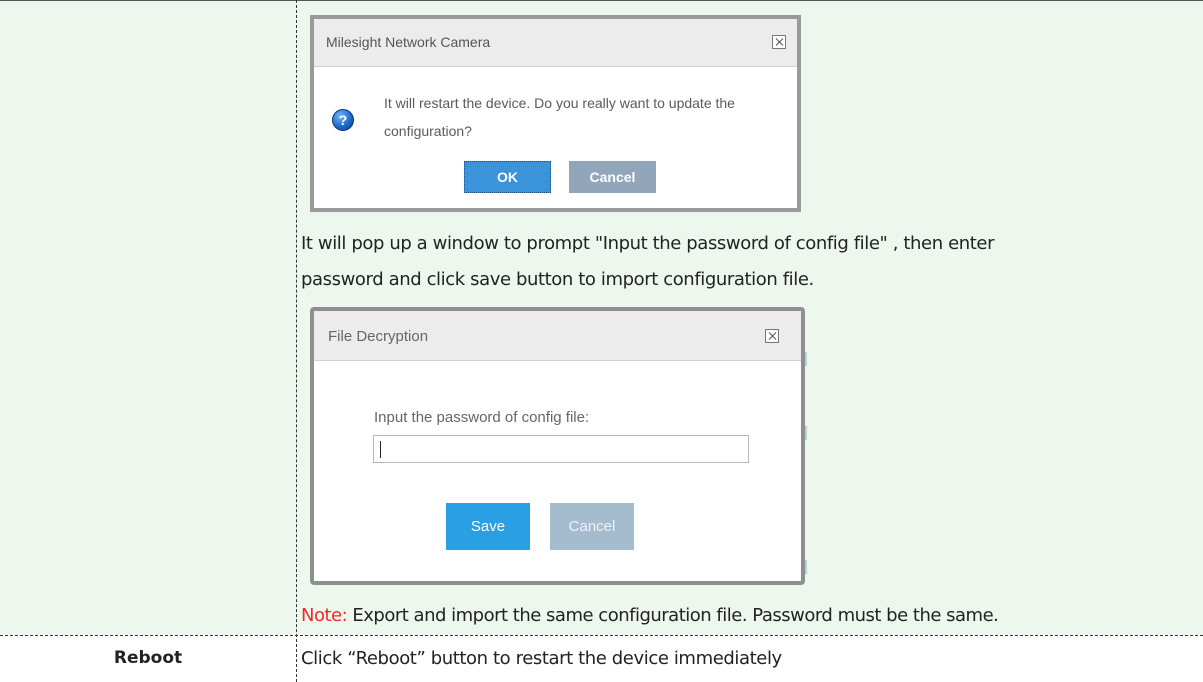 This screenshot has width=1203, height=682. Describe the element at coordinates (557, 336) in the screenshot. I see `file-decryption-header: File Decryption` at that location.